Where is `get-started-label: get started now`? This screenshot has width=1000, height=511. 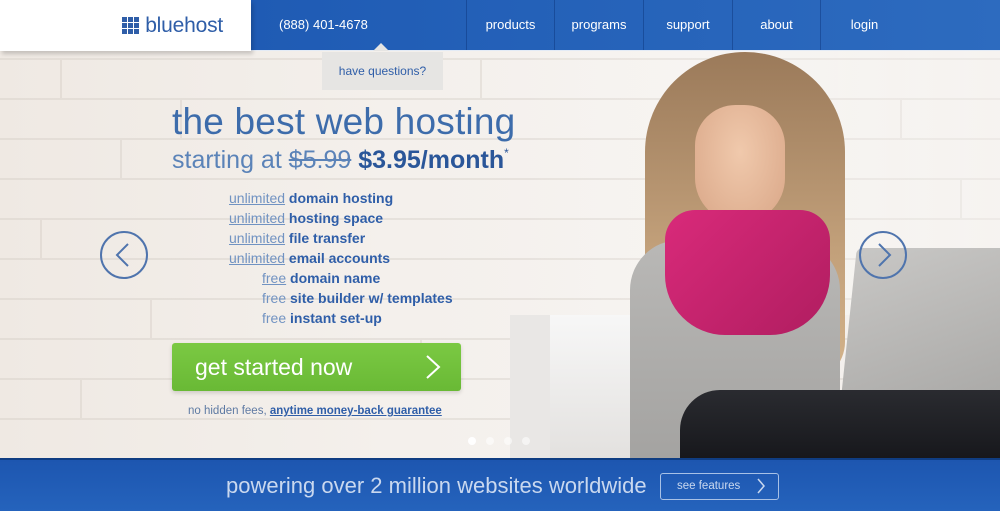
get-started-label: get started now is located at coordinates (274, 367).